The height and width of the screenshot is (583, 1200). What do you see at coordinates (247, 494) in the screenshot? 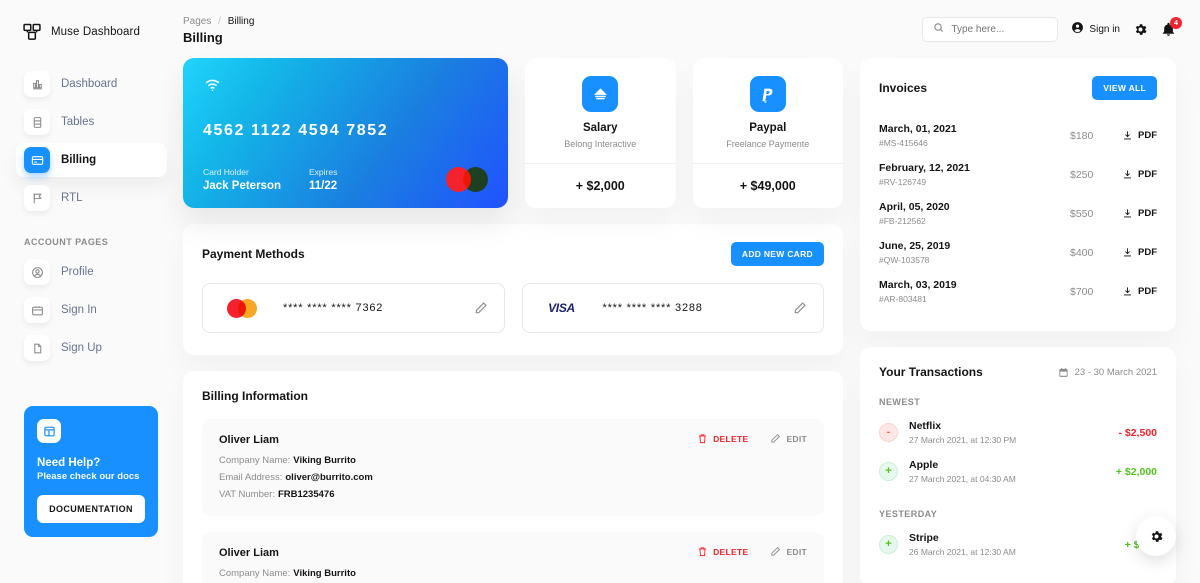
I see `vat-label: VAT Number:` at bounding box center [247, 494].